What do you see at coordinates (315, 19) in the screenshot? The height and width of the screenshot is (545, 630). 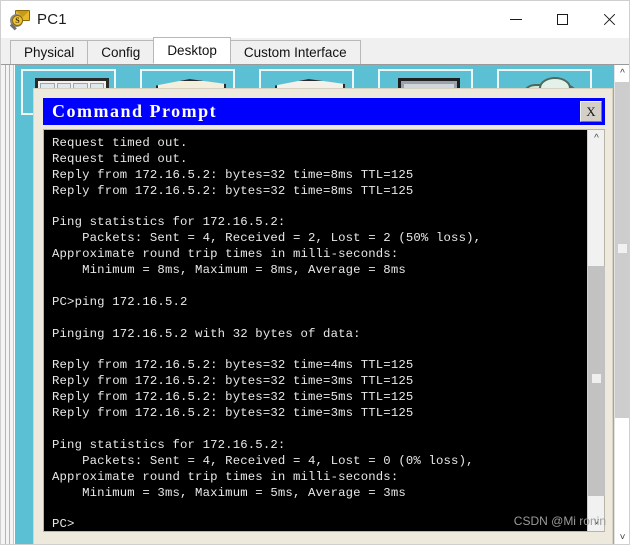 I see `window-titlebar: S PC1` at bounding box center [315, 19].